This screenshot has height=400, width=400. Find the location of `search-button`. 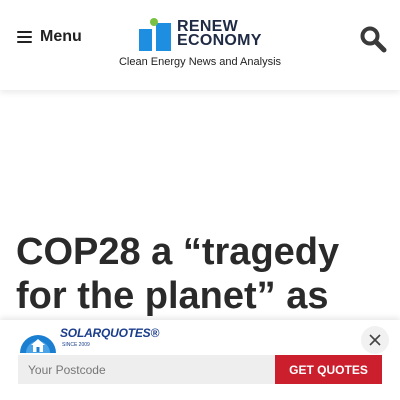

search-button is located at coordinates (373, 39).